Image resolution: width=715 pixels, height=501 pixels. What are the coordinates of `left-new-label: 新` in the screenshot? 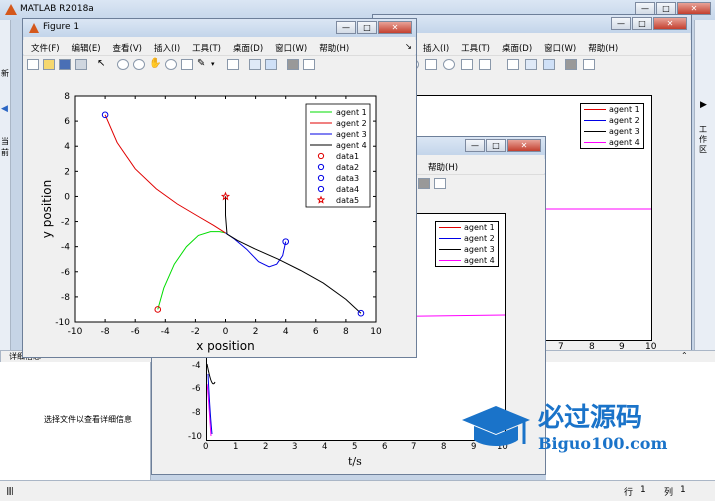 It's located at (5, 73).